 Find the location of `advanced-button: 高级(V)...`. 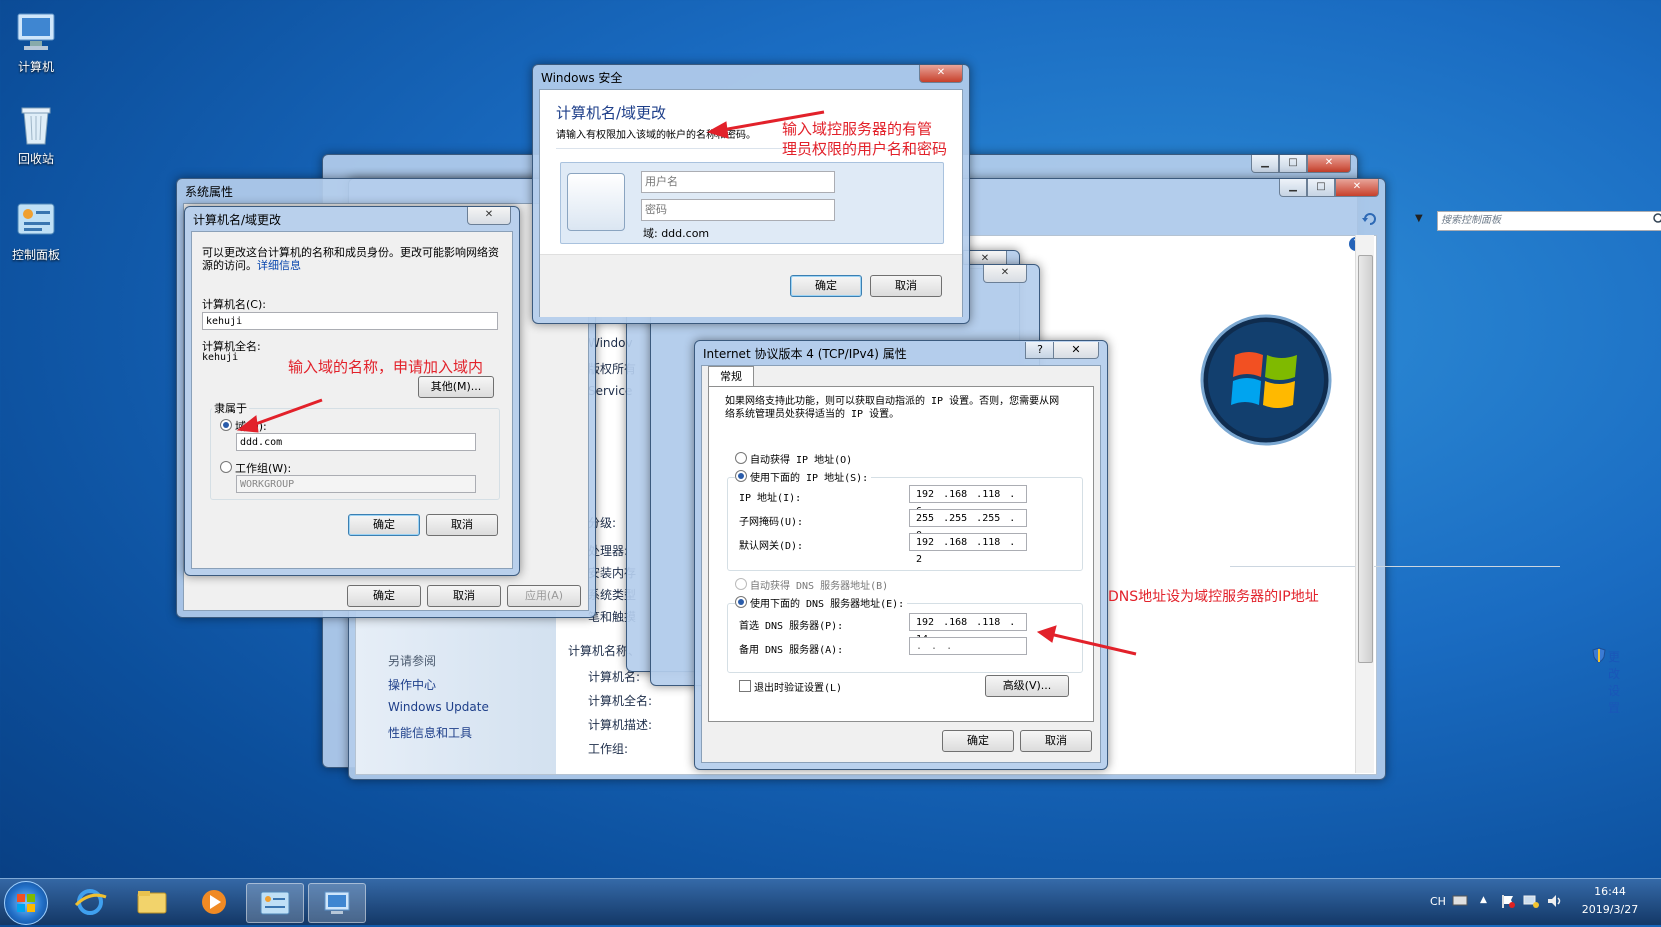

advanced-button: 高级(V)... is located at coordinates (1027, 686).